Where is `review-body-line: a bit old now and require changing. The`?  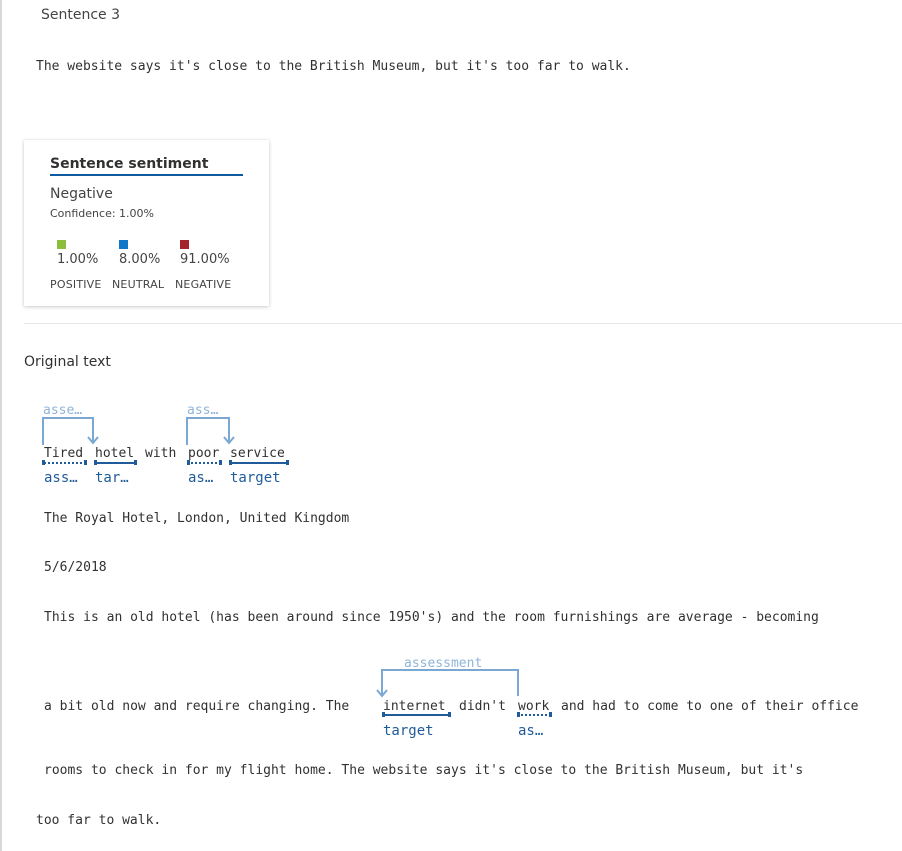
review-body-line: a bit old now and require changing. The is located at coordinates (197, 706).